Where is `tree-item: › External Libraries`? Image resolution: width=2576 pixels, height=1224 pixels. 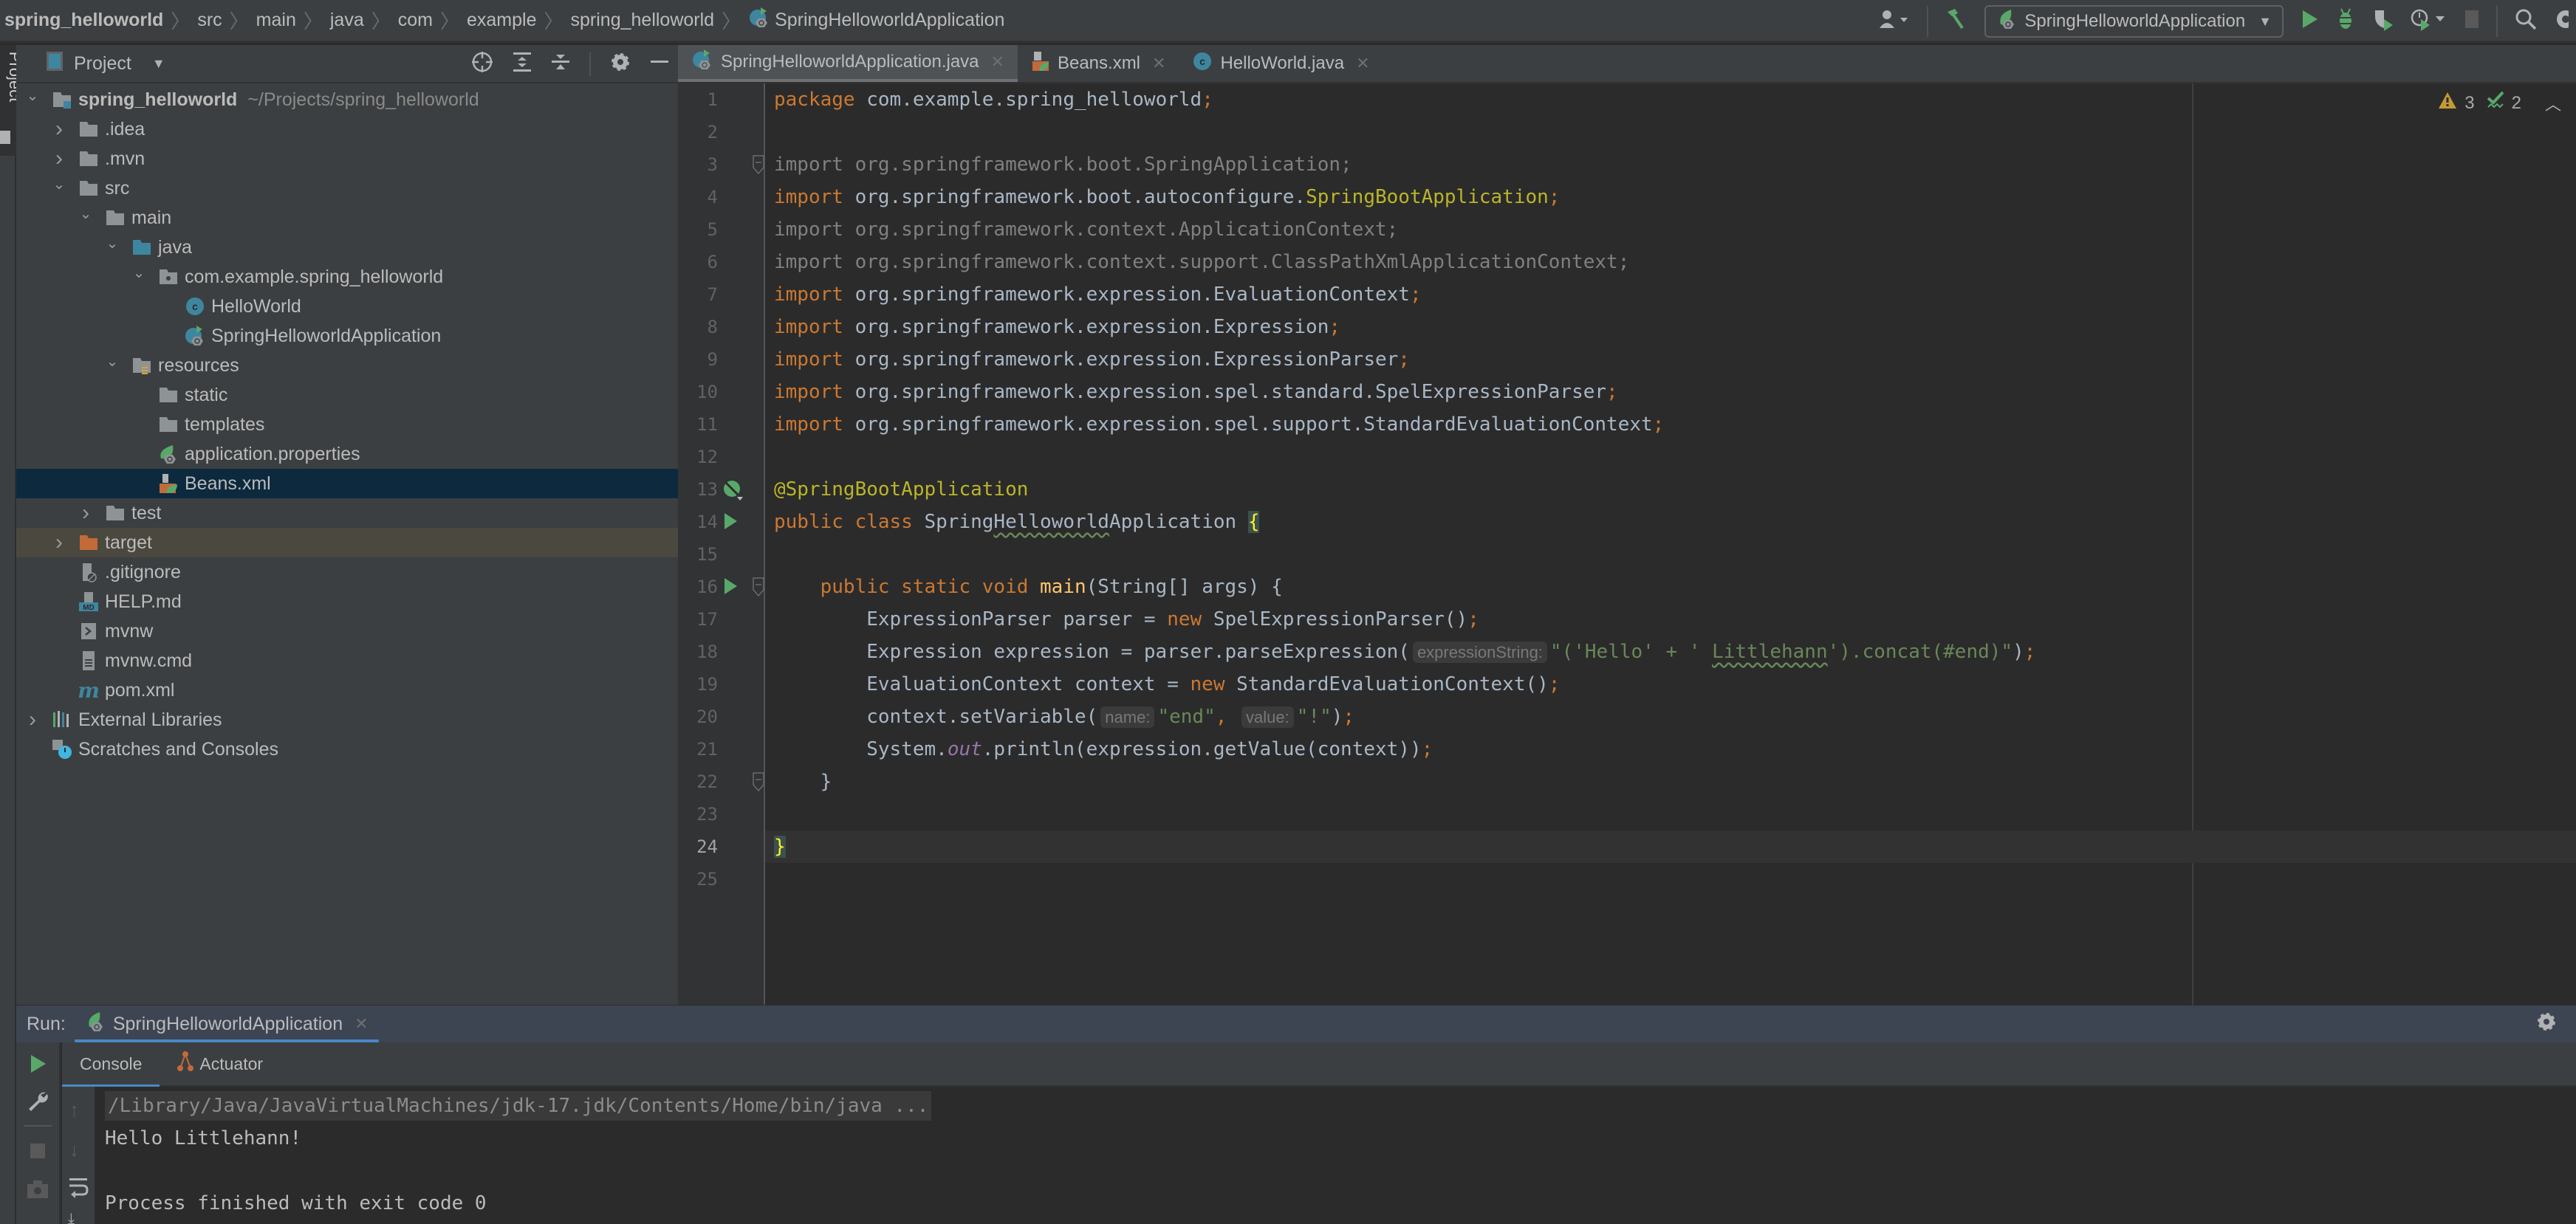
tree-item: › External Libraries is located at coordinates (347, 720).